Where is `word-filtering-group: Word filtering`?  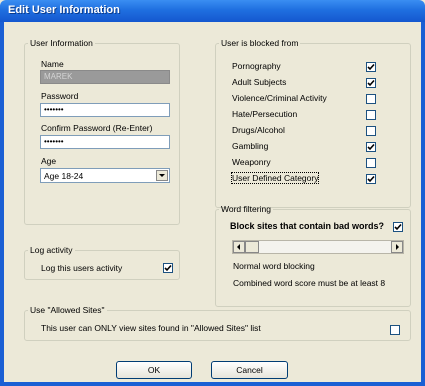 word-filtering-group: Word filtering is located at coordinates (313, 255).